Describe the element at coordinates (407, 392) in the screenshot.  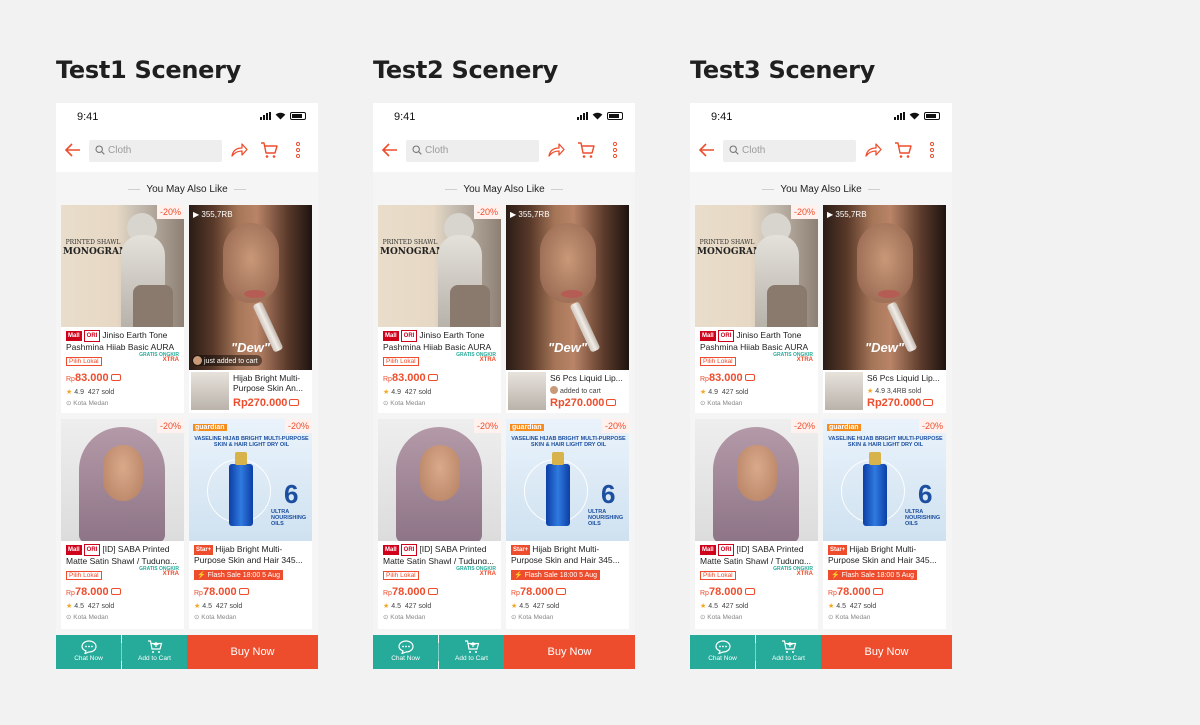
I see `rating-sold: ★ 4.9 427 sold` at that location.